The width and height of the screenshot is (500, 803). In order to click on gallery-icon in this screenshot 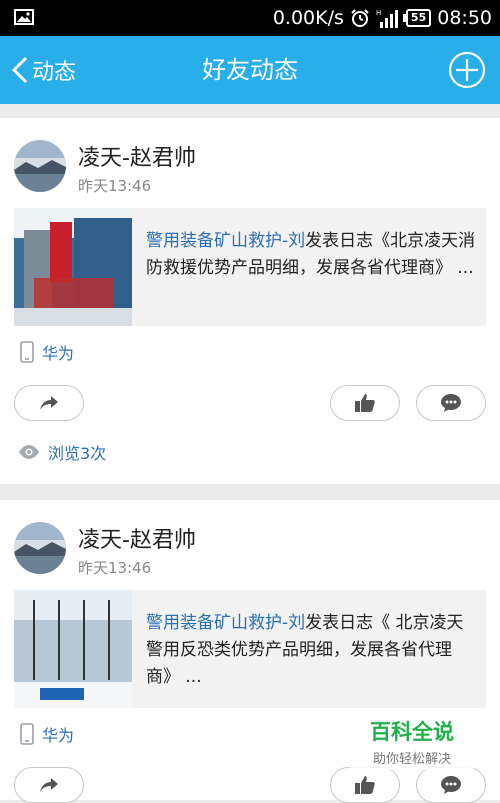, I will do `click(24, 17)`.